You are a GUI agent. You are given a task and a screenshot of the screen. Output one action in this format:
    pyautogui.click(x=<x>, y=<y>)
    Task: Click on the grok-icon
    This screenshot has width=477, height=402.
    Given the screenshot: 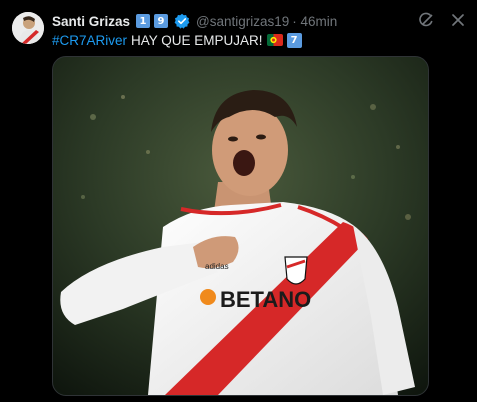 What is the action you would take?
    pyautogui.click(x=426, y=20)
    